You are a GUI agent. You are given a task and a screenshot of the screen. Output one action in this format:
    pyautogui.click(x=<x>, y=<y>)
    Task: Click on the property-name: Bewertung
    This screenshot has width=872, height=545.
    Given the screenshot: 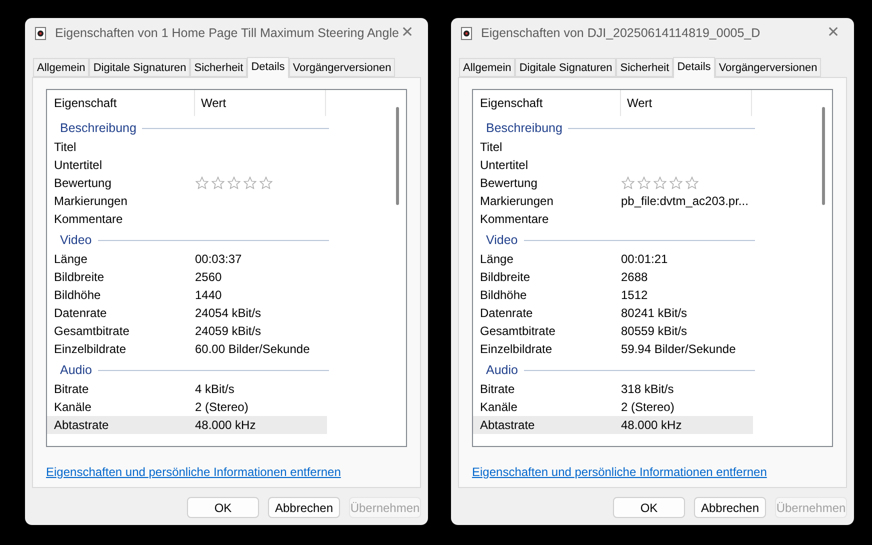 What is the action you would take?
    pyautogui.click(x=508, y=183)
    